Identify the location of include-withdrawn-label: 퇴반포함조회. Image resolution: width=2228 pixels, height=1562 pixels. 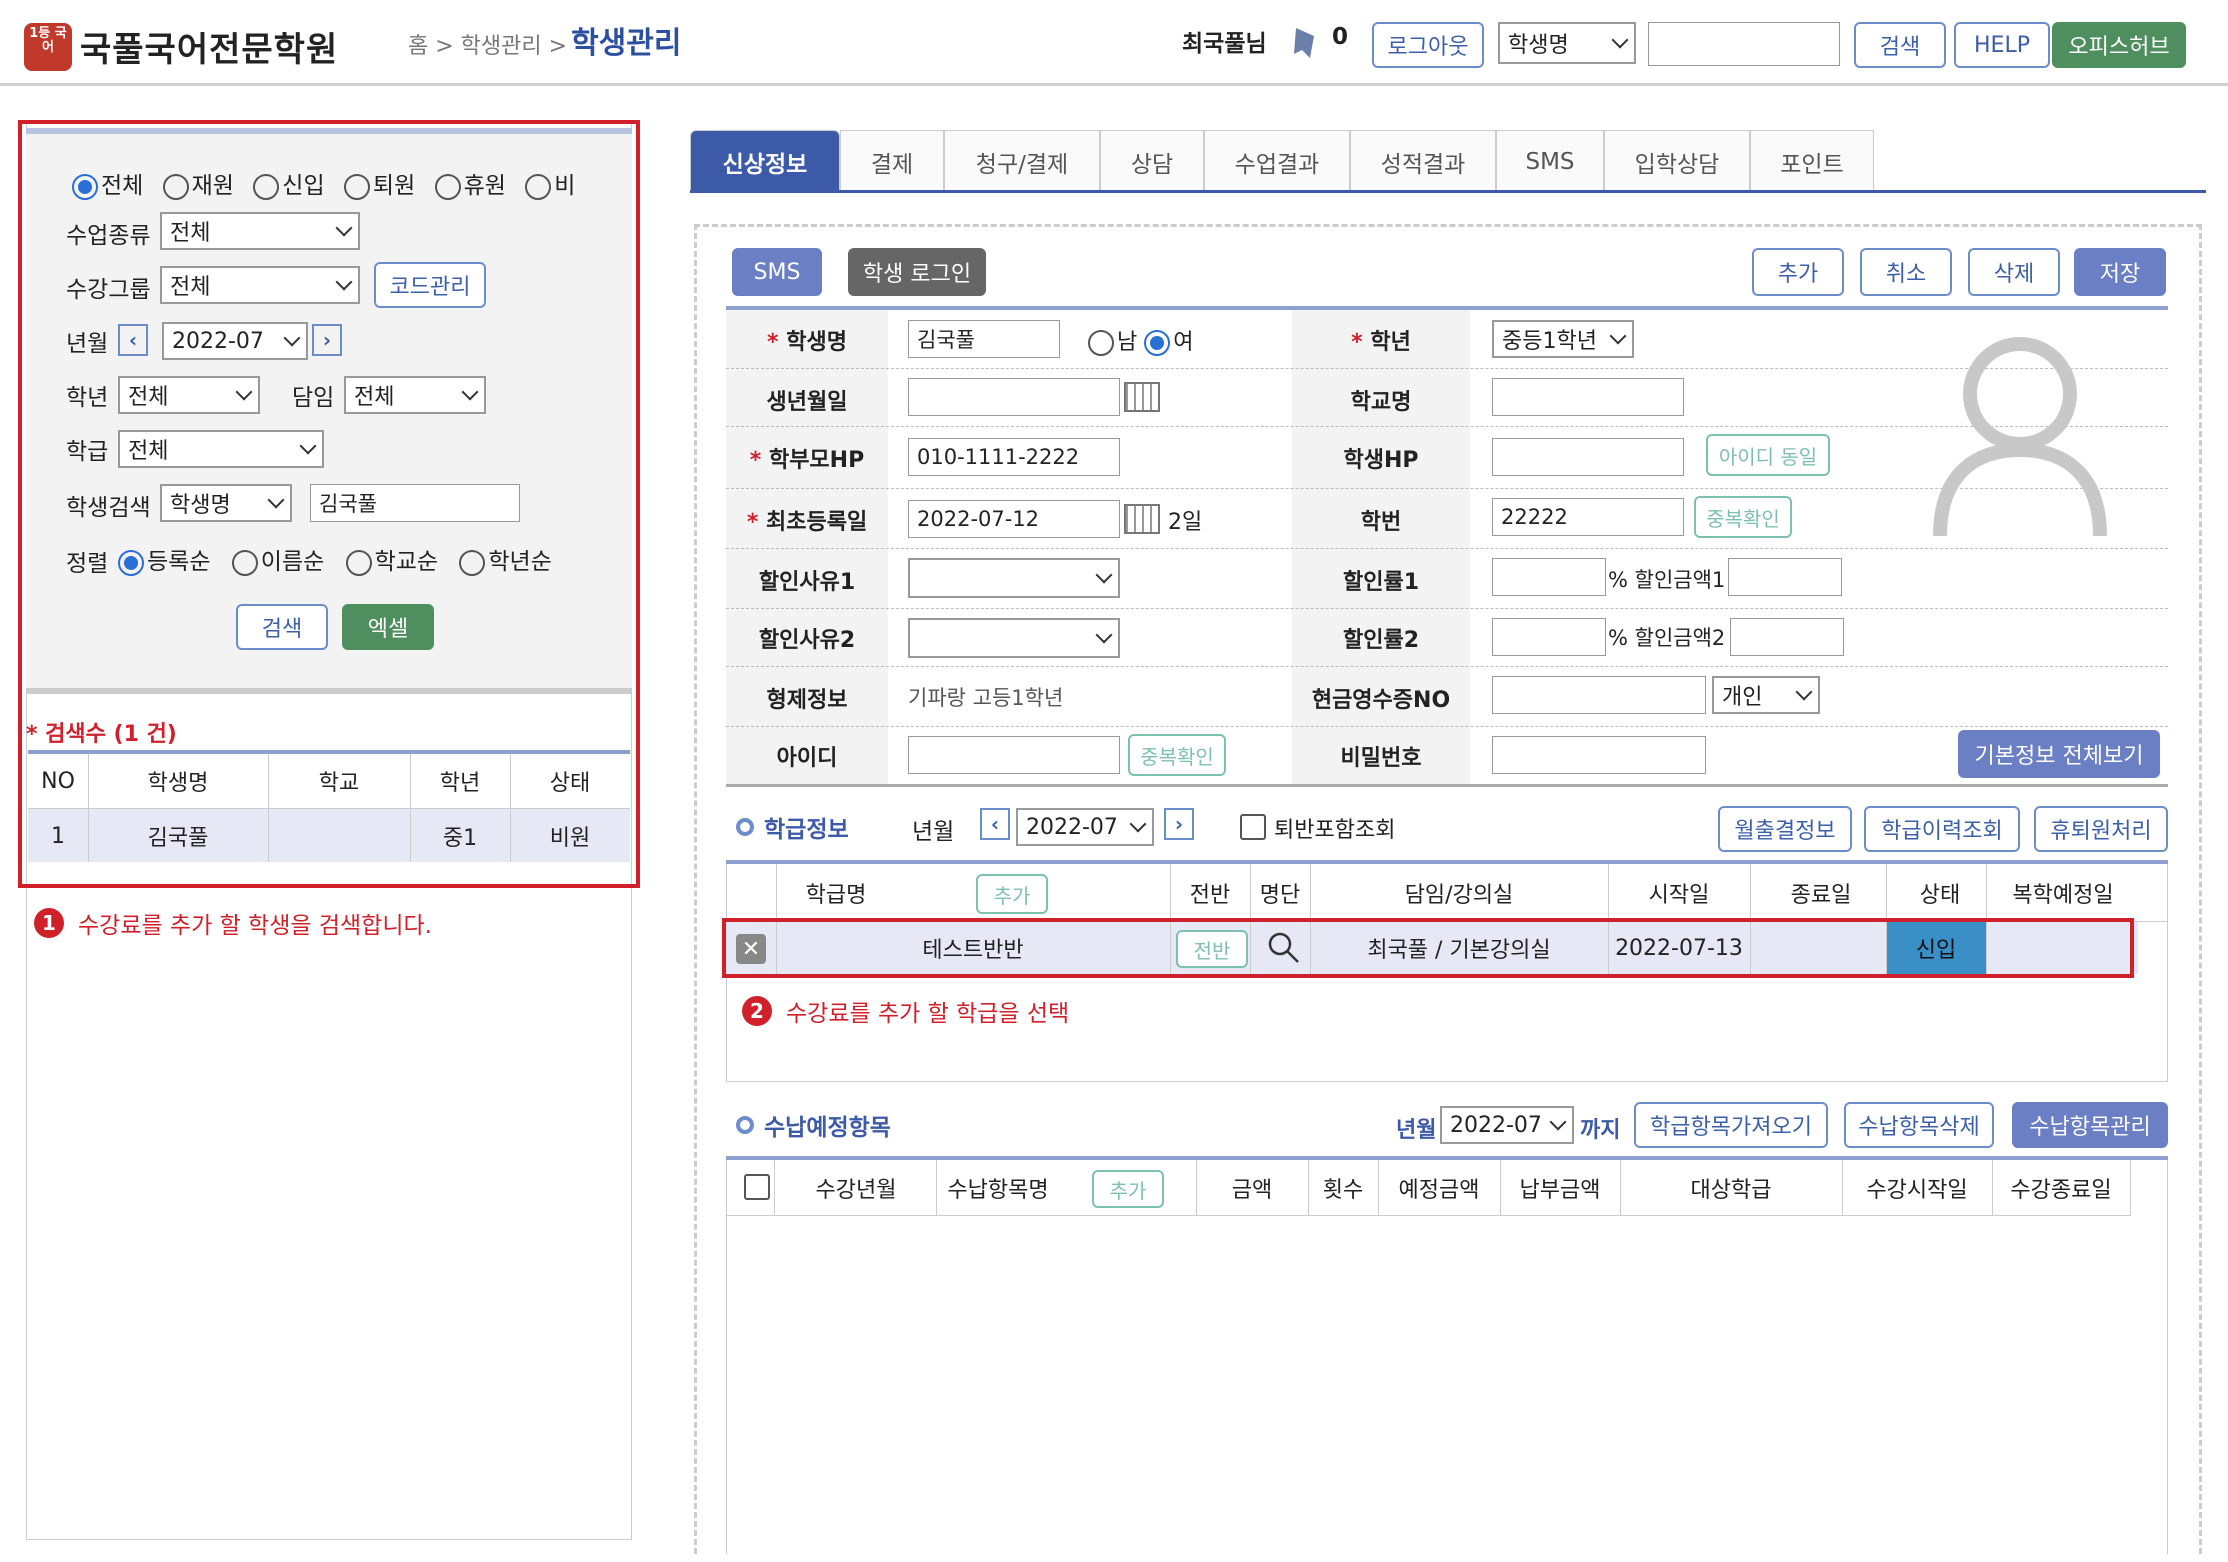
(1335, 830).